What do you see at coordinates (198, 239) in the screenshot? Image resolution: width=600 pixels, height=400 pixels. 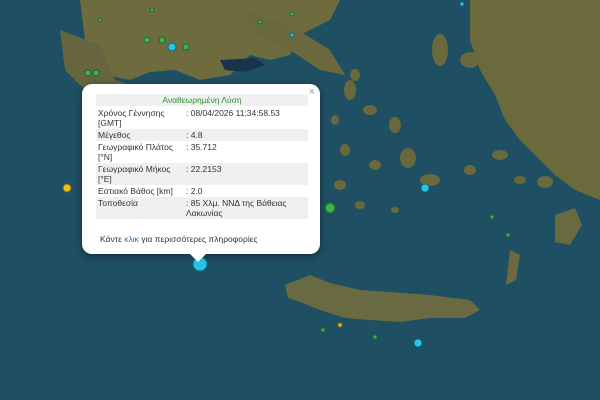 I see `more-info-suffix: για περισσότερες πληροφορίες` at bounding box center [198, 239].